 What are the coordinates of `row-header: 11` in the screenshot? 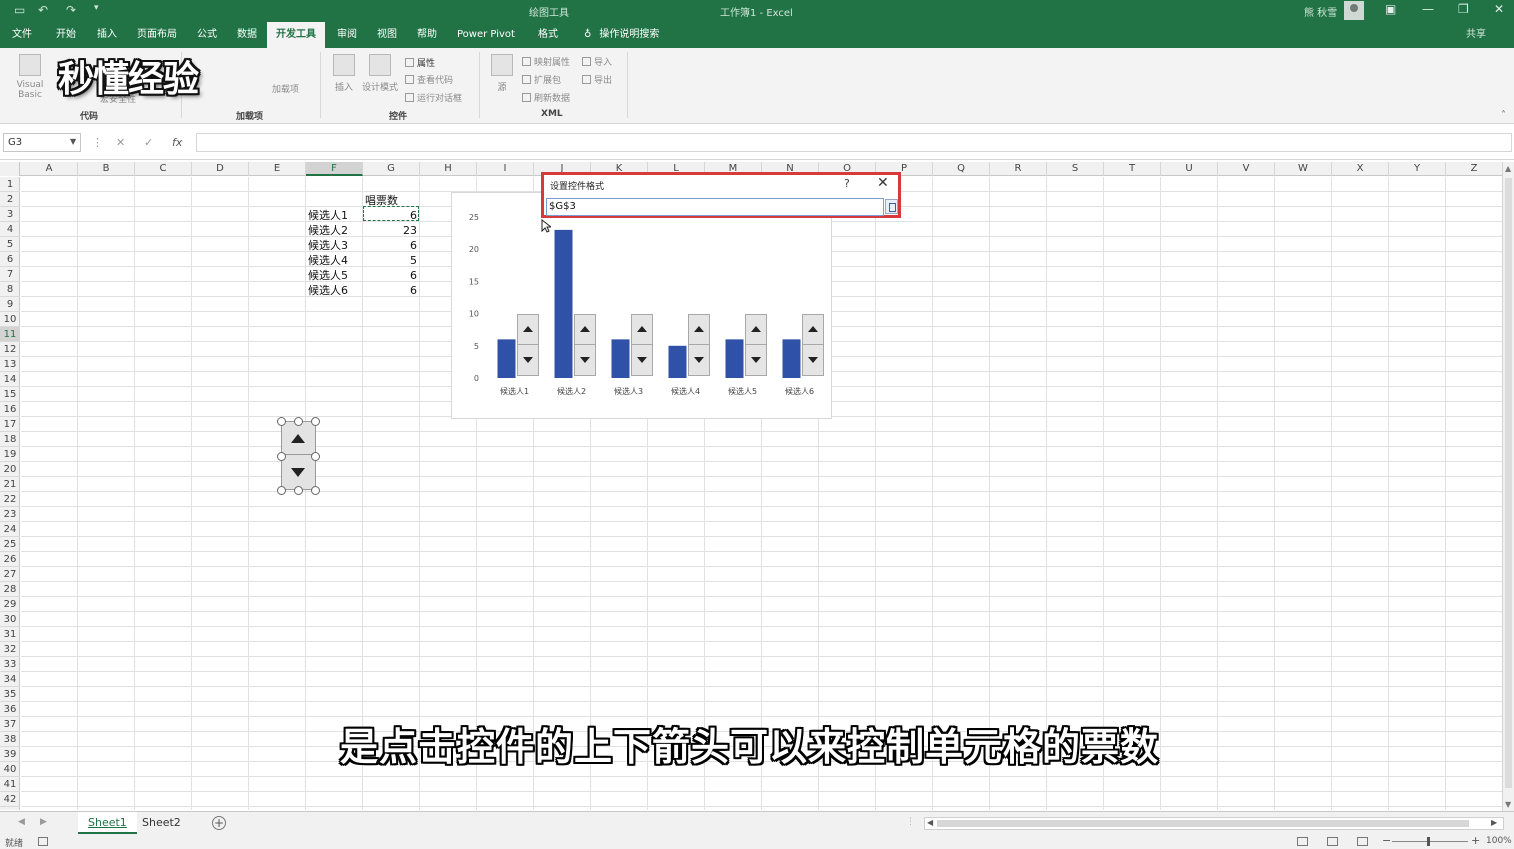 It's located at (10, 334).